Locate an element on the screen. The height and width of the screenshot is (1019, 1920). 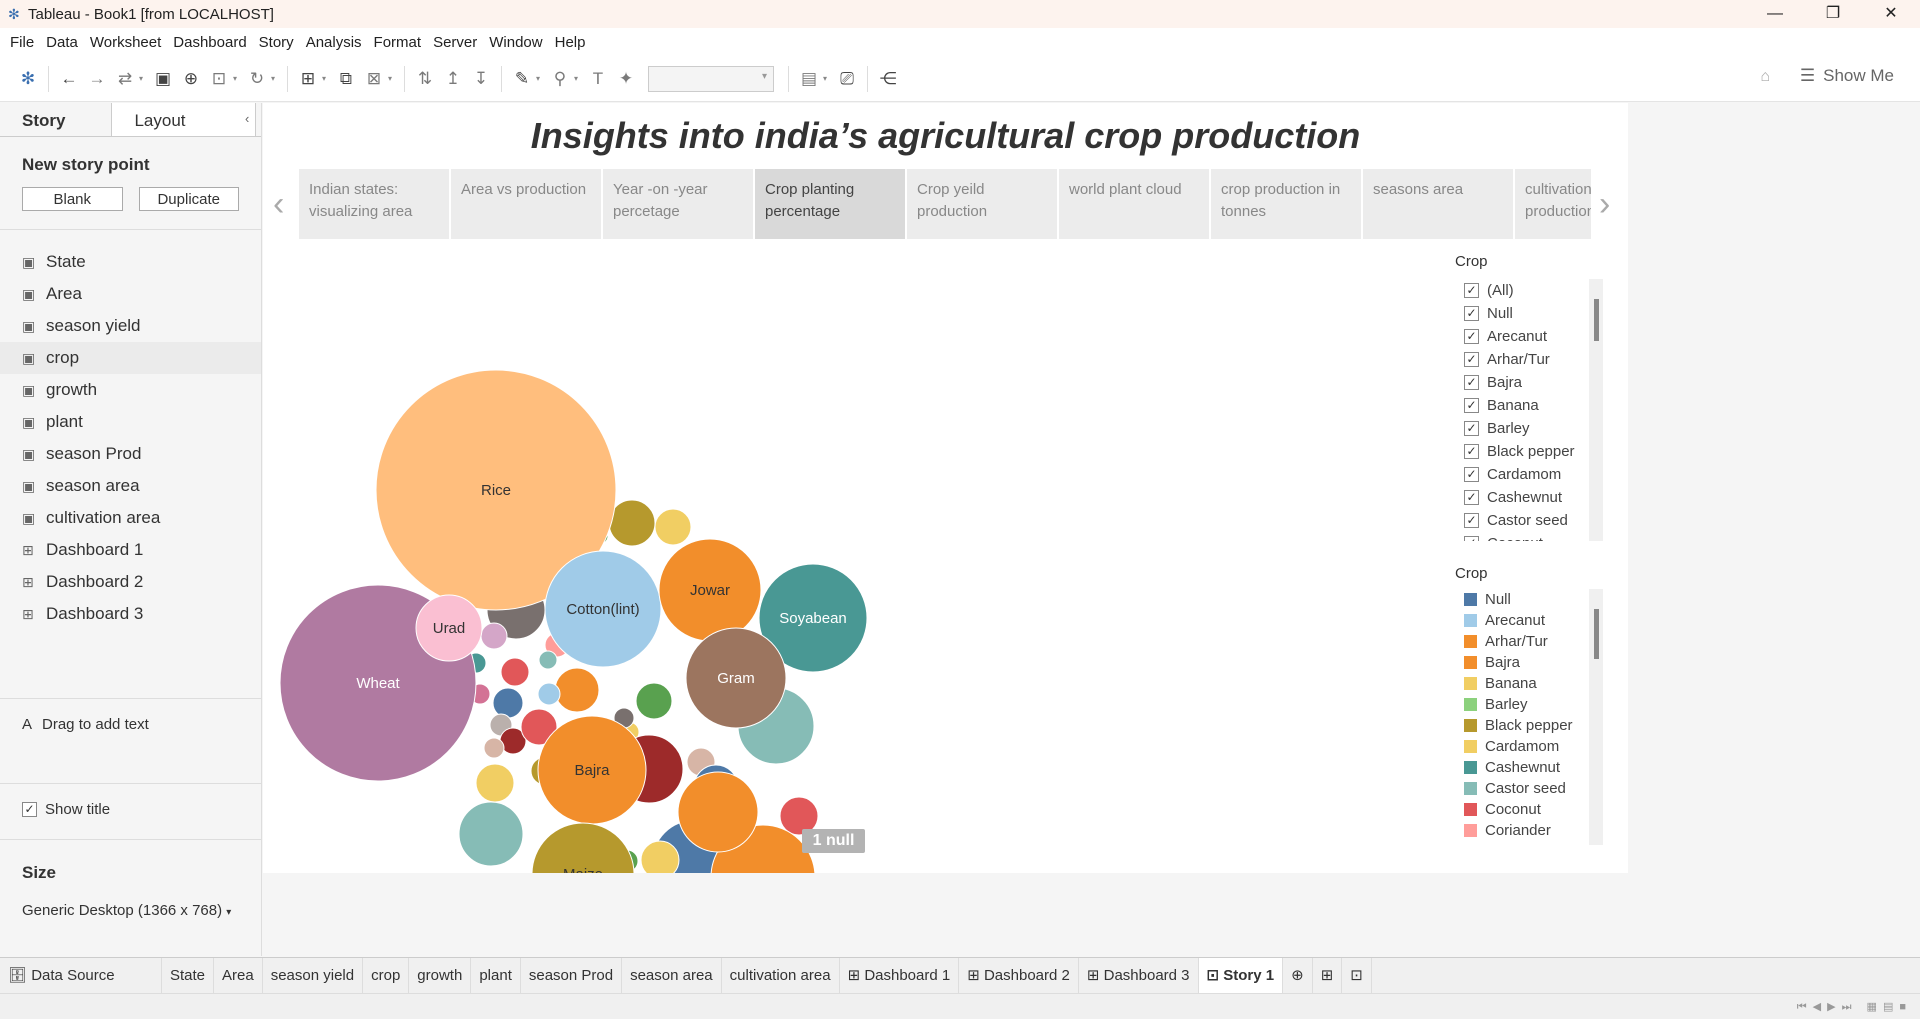
legend-item: Null is located at coordinates (1532, 599).